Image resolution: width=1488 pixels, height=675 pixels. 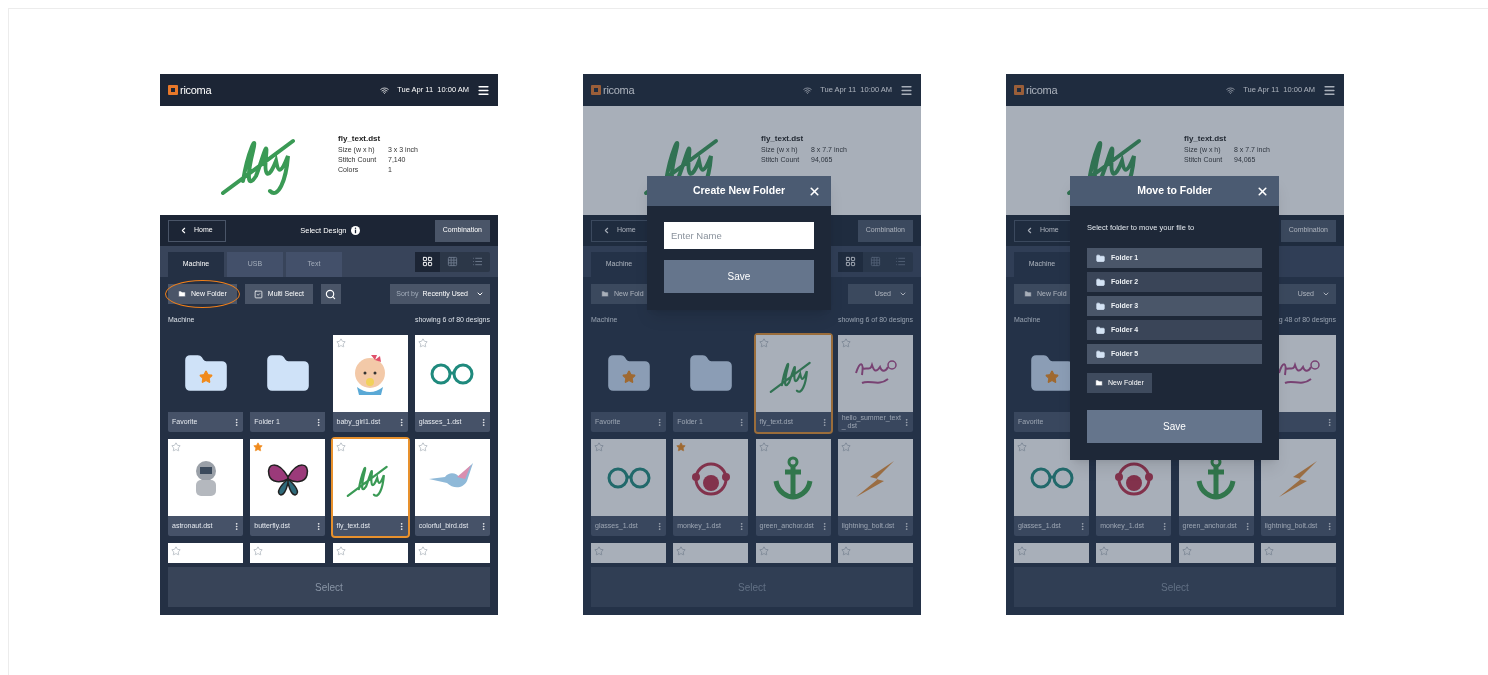 What do you see at coordinates (258, 294) in the screenshot?
I see `checkbox-icon` at bounding box center [258, 294].